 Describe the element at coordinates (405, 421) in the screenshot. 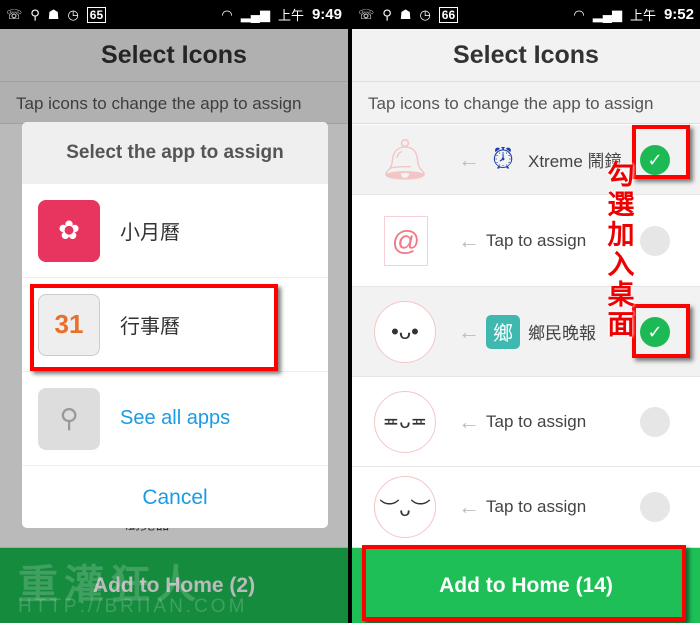

I see `bunny-sweat-icon: ≖ᴗ≖` at that location.